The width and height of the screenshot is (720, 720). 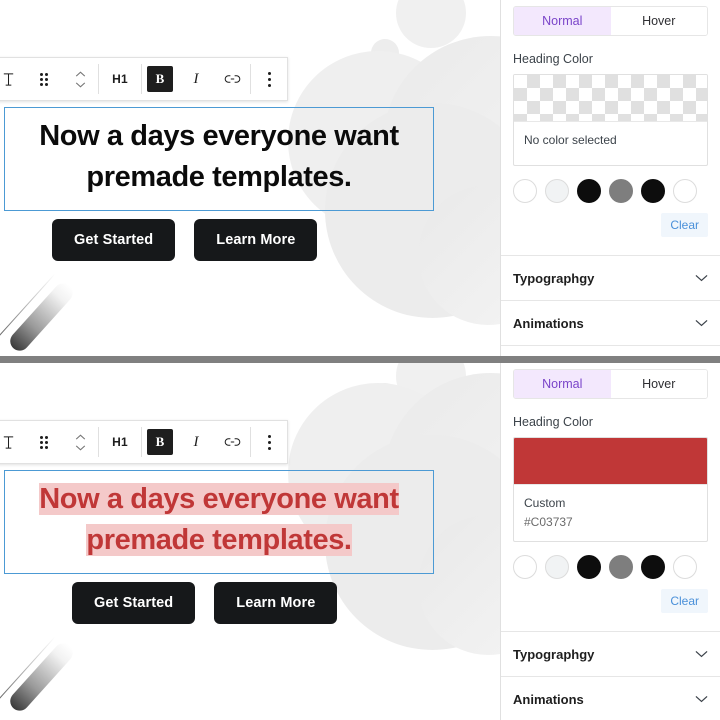 I want to click on color-caption: Custom #C03737, so click(x=610, y=512).